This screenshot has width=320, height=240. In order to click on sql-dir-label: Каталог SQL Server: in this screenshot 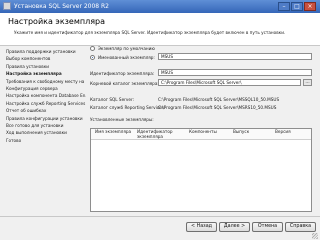, I will do `click(112, 99)`.